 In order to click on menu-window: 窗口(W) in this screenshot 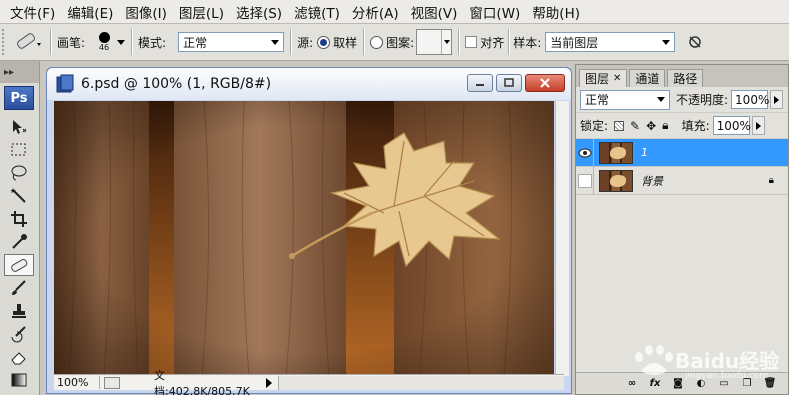, I will do `click(494, 12)`.